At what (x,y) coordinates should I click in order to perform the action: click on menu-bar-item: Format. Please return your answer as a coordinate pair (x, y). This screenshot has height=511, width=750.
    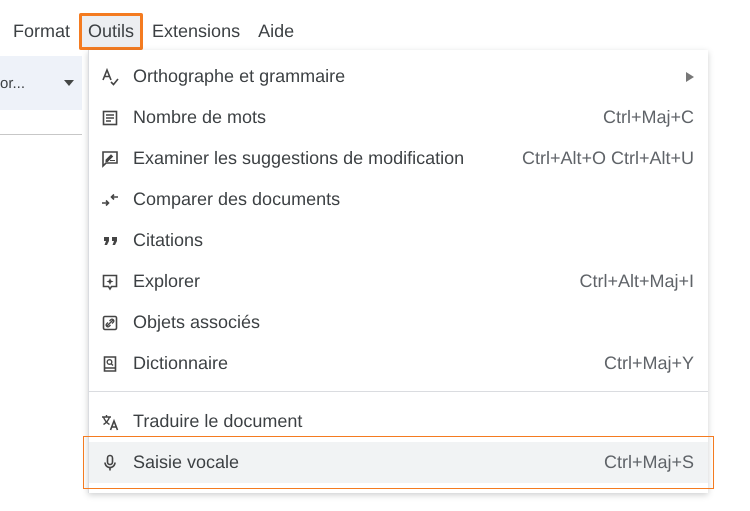
    Looking at the image, I should click on (42, 31).